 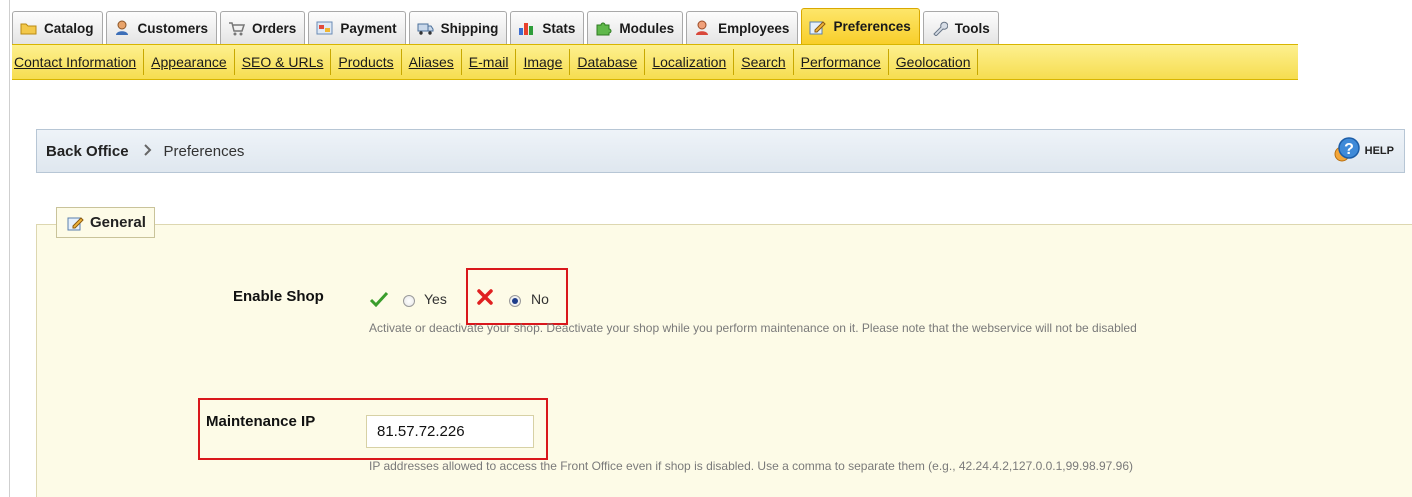 What do you see at coordinates (972, 28) in the screenshot?
I see `tab-label: Tools` at bounding box center [972, 28].